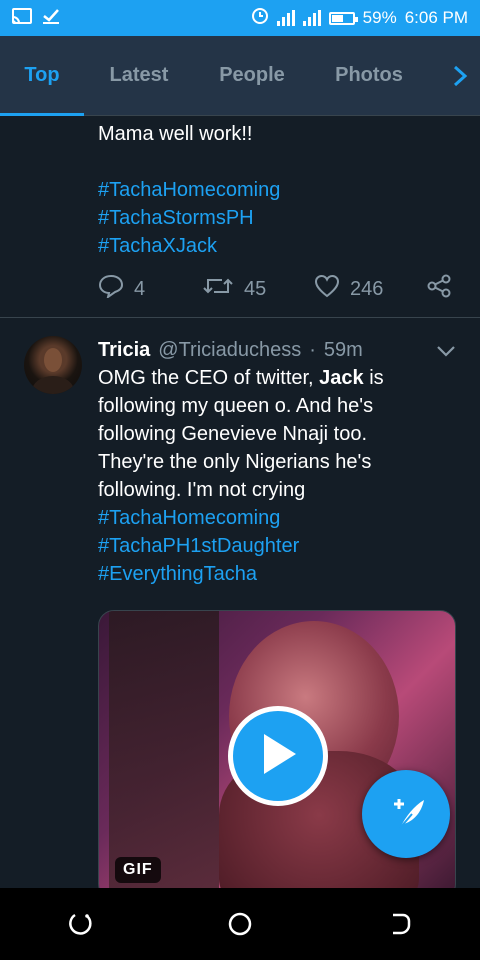 This screenshot has height=960, width=480. Describe the element at coordinates (260, 18) in the screenshot. I see `alarm-icon` at that location.